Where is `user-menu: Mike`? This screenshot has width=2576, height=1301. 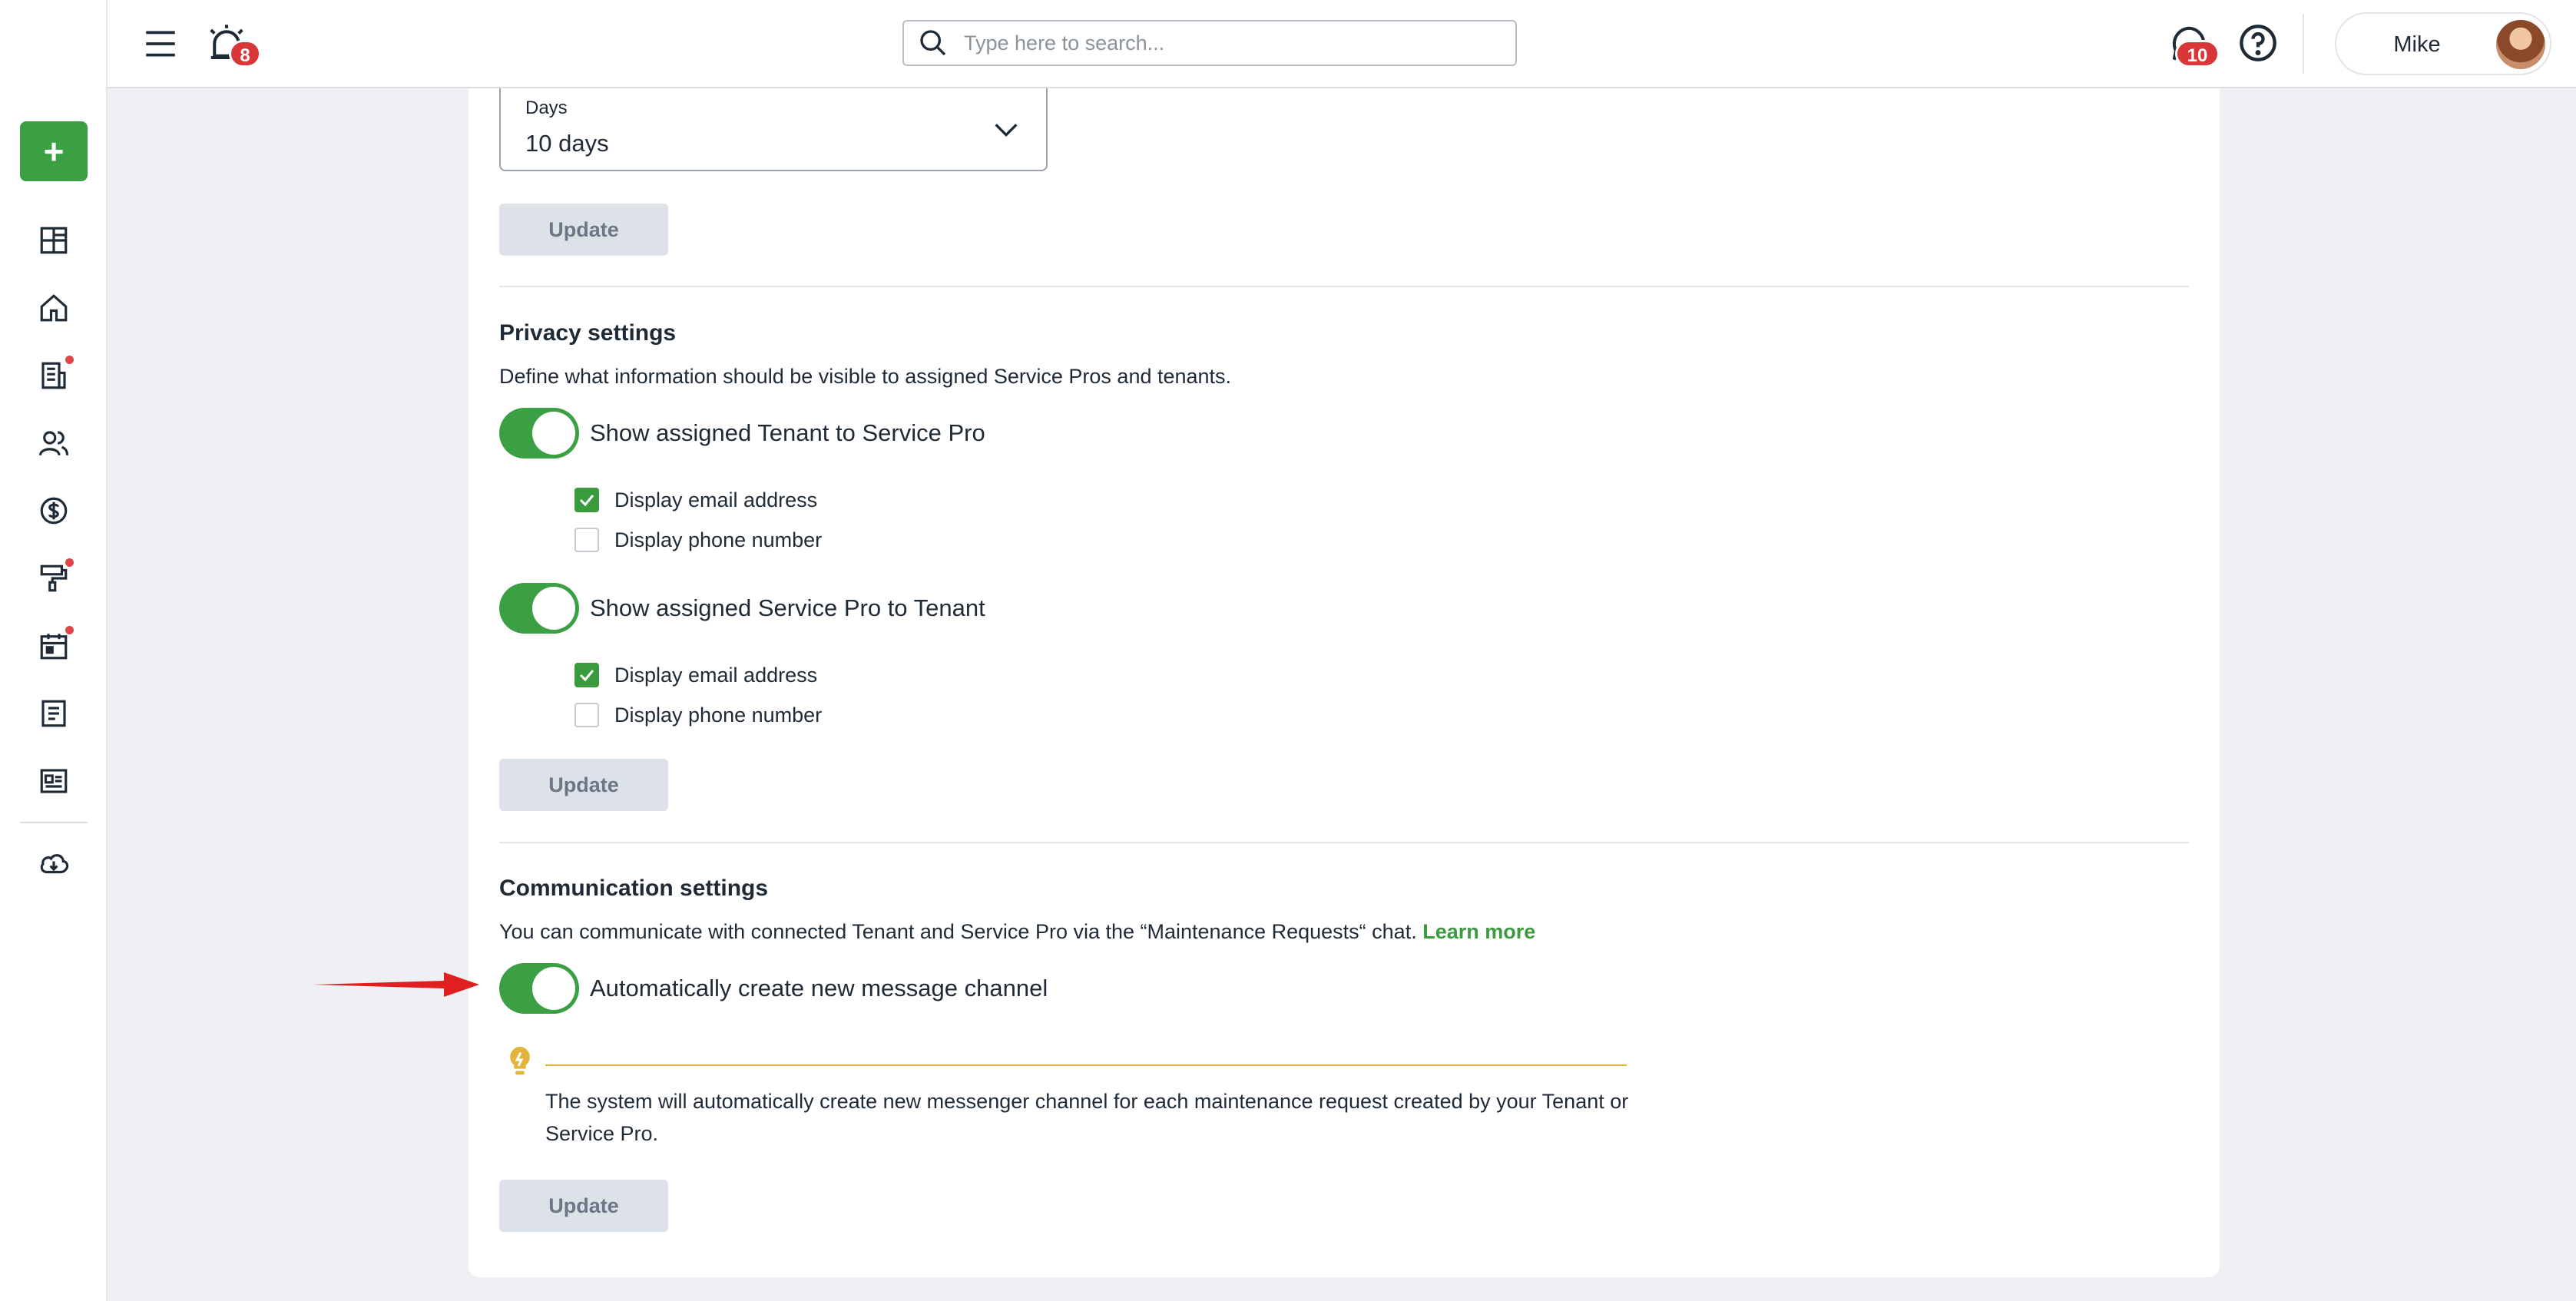
user-menu: Mike is located at coordinates (2443, 43).